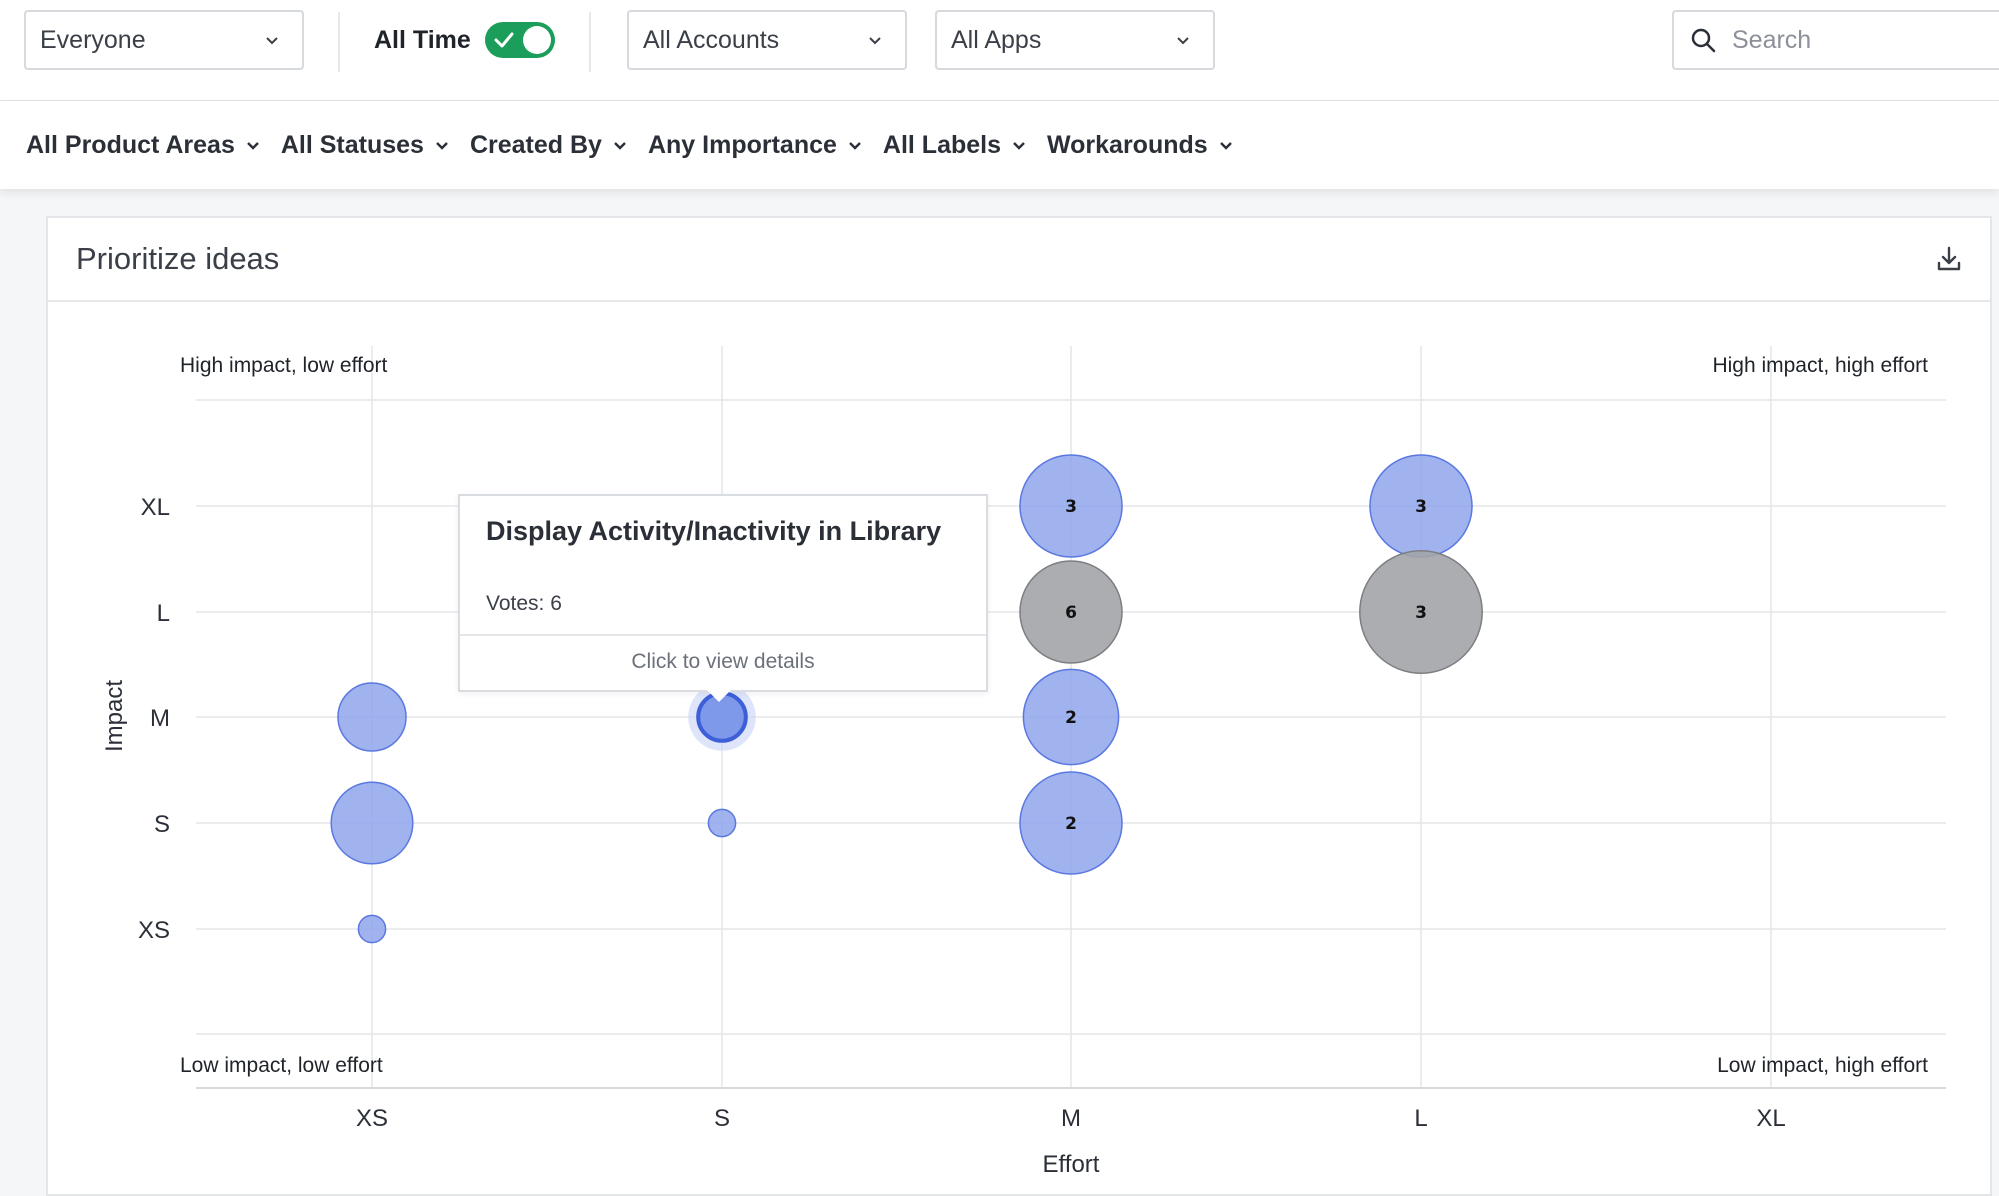  Describe the element at coordinates (114, 716) in the screenshot. I see `y-axis-label: Impact` at that location.